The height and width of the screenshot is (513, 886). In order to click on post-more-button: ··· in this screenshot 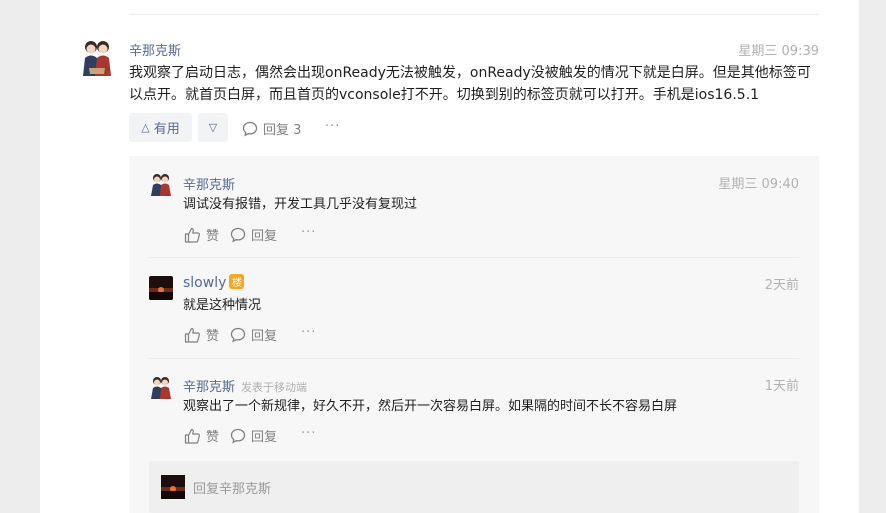, I will do `click(332, 126)`.